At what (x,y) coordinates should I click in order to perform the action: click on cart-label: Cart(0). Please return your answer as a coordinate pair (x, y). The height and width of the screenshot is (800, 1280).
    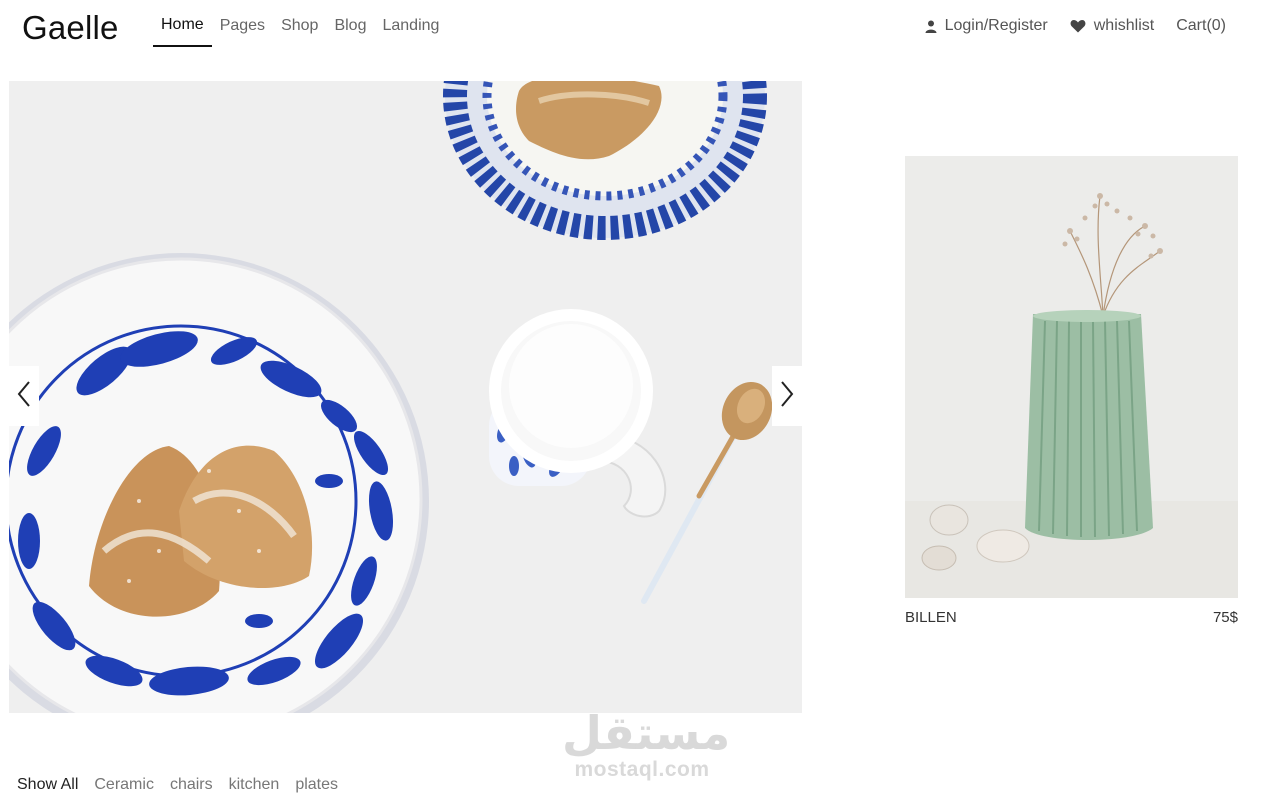
    Looking at the image, I should click on (1201, 25).